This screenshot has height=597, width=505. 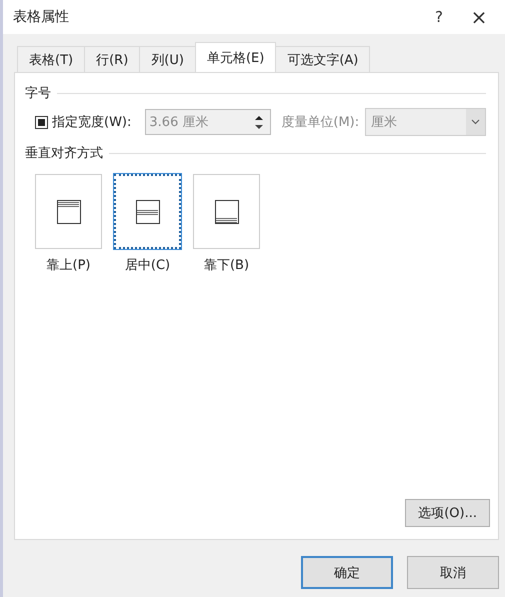 What do you see at coordinates (147, 265) in the screenshot?
I see `option-label: 居中(C)` at bounding box center [147, 265].